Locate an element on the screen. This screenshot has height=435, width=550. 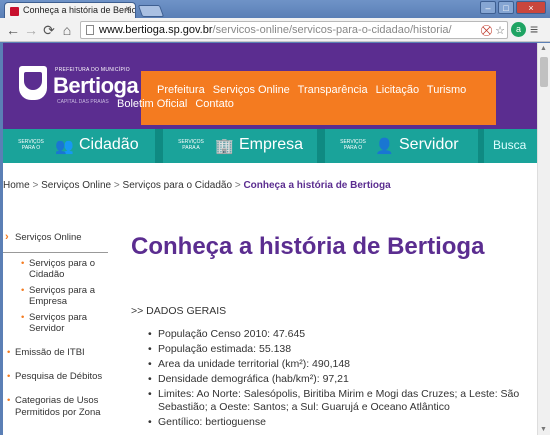
portal-cidadao: SERVIÇOS PARA O 👥 Cidadão is located at coordinates (85, 146).